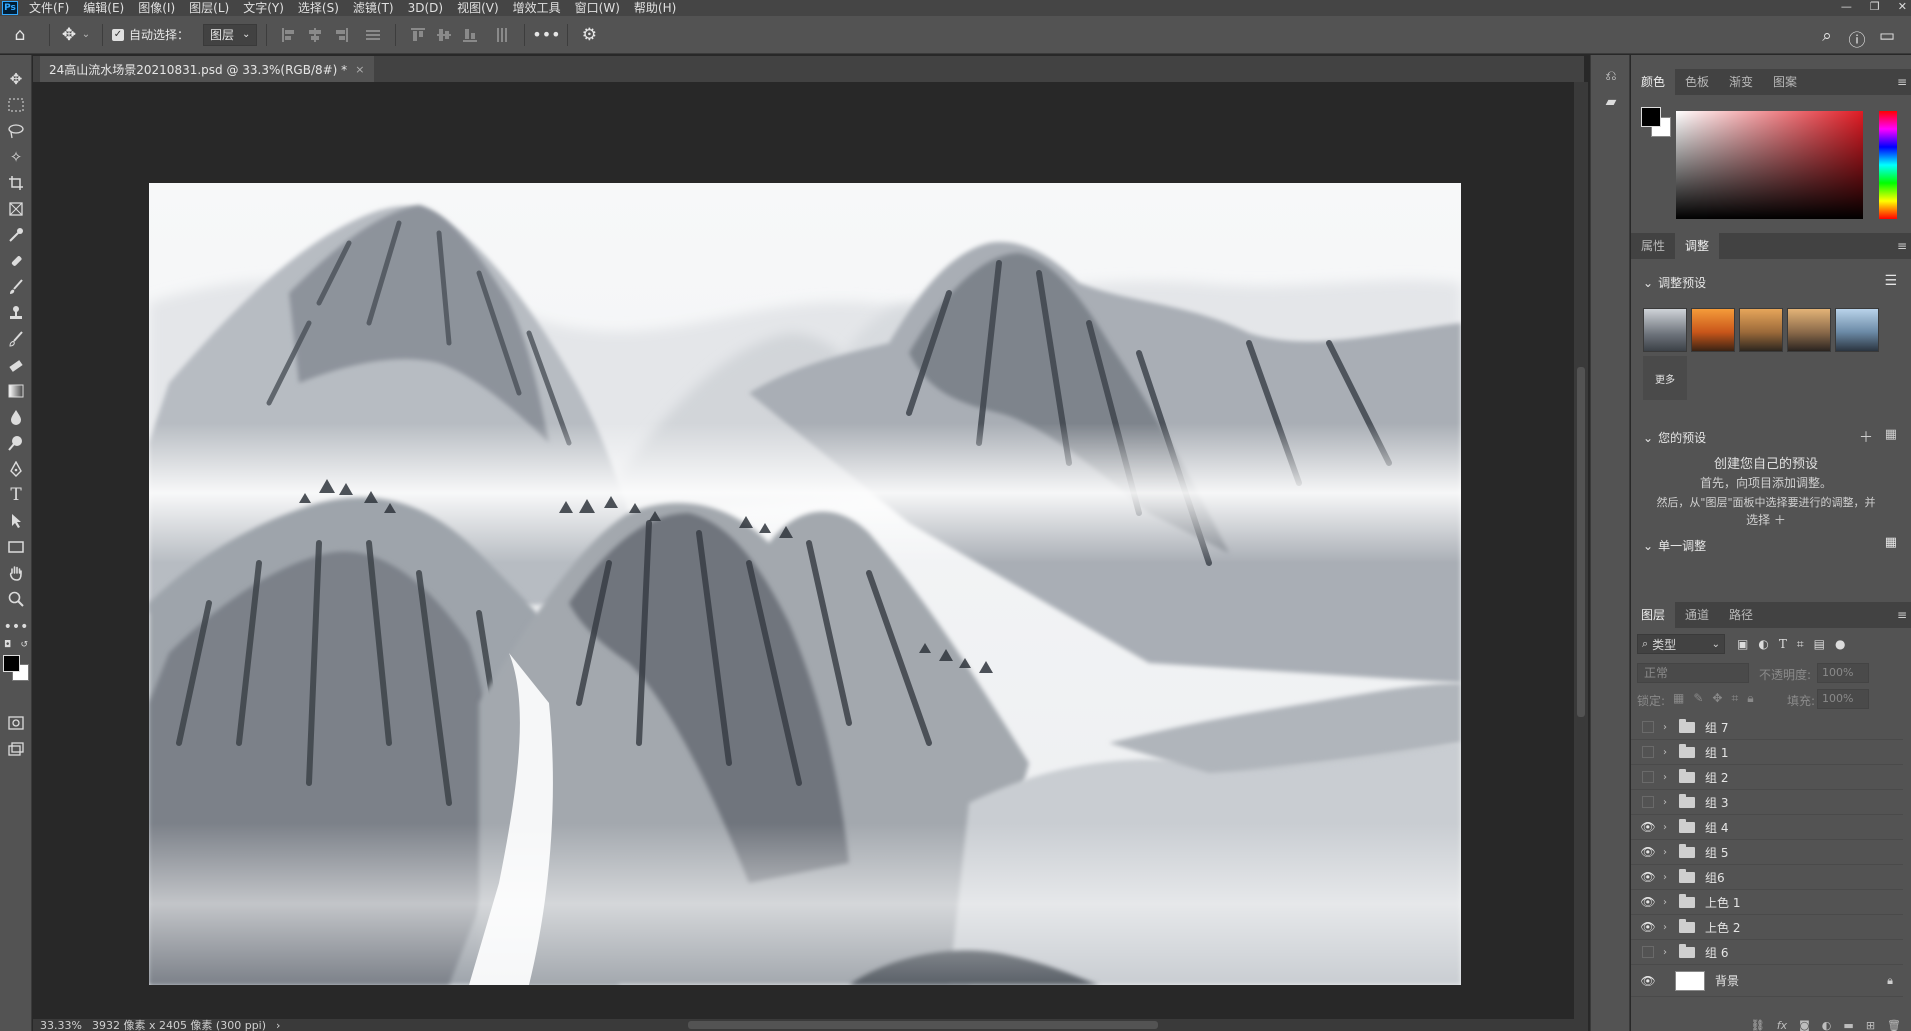  Describe the element at coordinates (418, 35) in the screenshot. I see `align-top-icon` at that location.